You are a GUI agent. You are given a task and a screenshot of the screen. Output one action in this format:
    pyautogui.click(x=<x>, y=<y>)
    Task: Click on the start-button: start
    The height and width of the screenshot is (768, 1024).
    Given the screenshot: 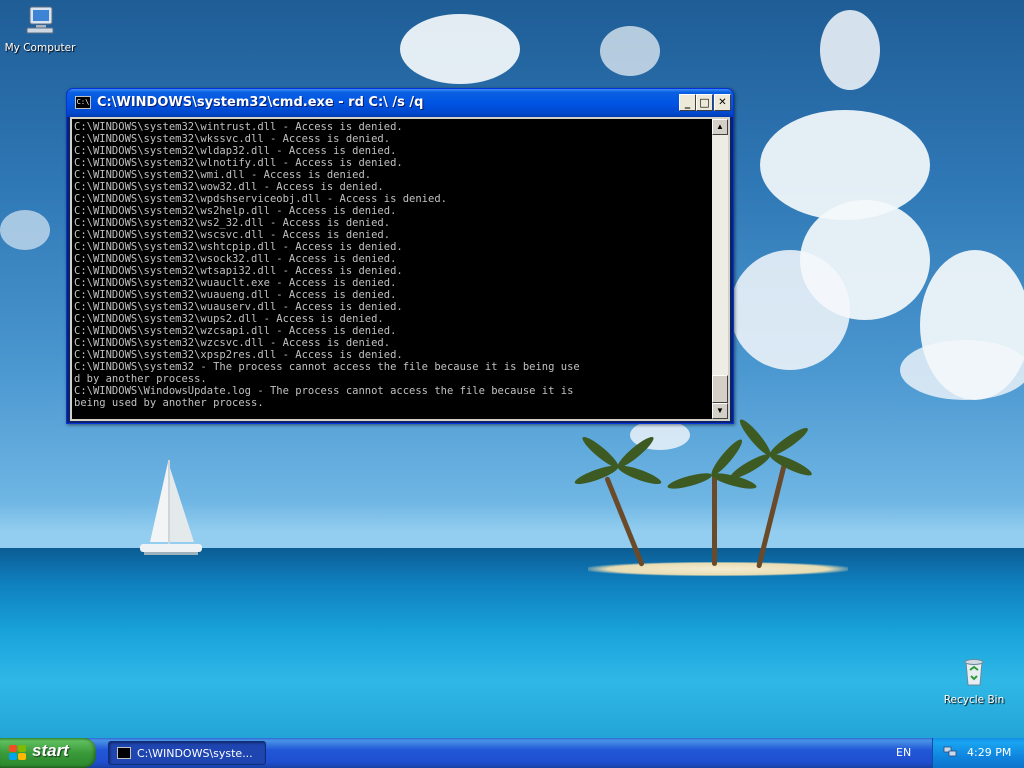 What is the action you would take?
    pyautogui.click(x=48, y=753)
    